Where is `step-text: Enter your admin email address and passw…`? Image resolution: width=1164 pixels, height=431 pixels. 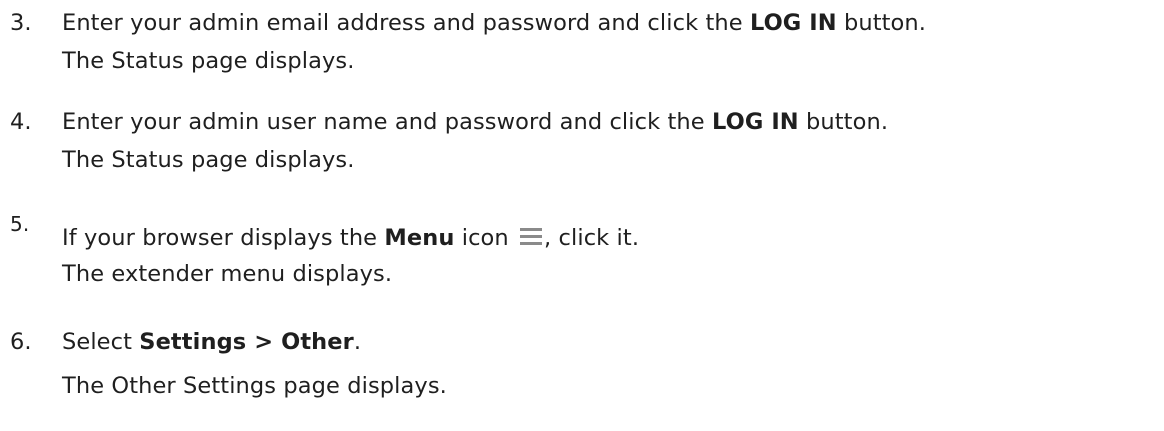 step-text: Enter your admin email address and passw… is located at coordinates (494, 23).